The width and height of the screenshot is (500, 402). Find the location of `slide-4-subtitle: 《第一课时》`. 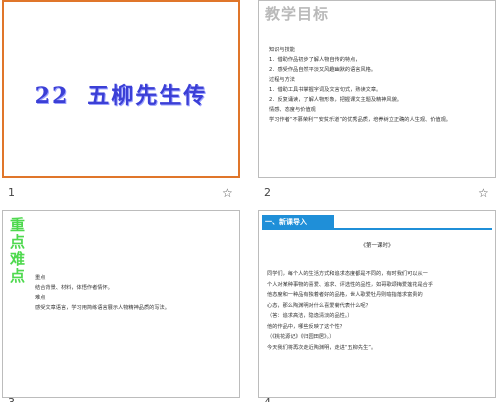

slide-4-subtitle: 《第一课时》 is located at coordinates (377, 246).